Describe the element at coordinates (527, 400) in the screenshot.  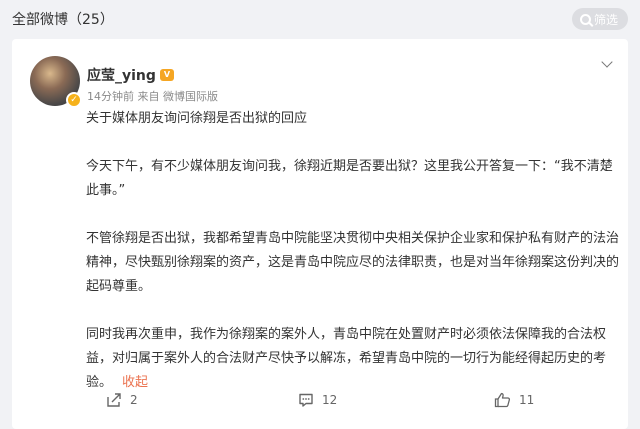
I see `like-count: 11` at that location.